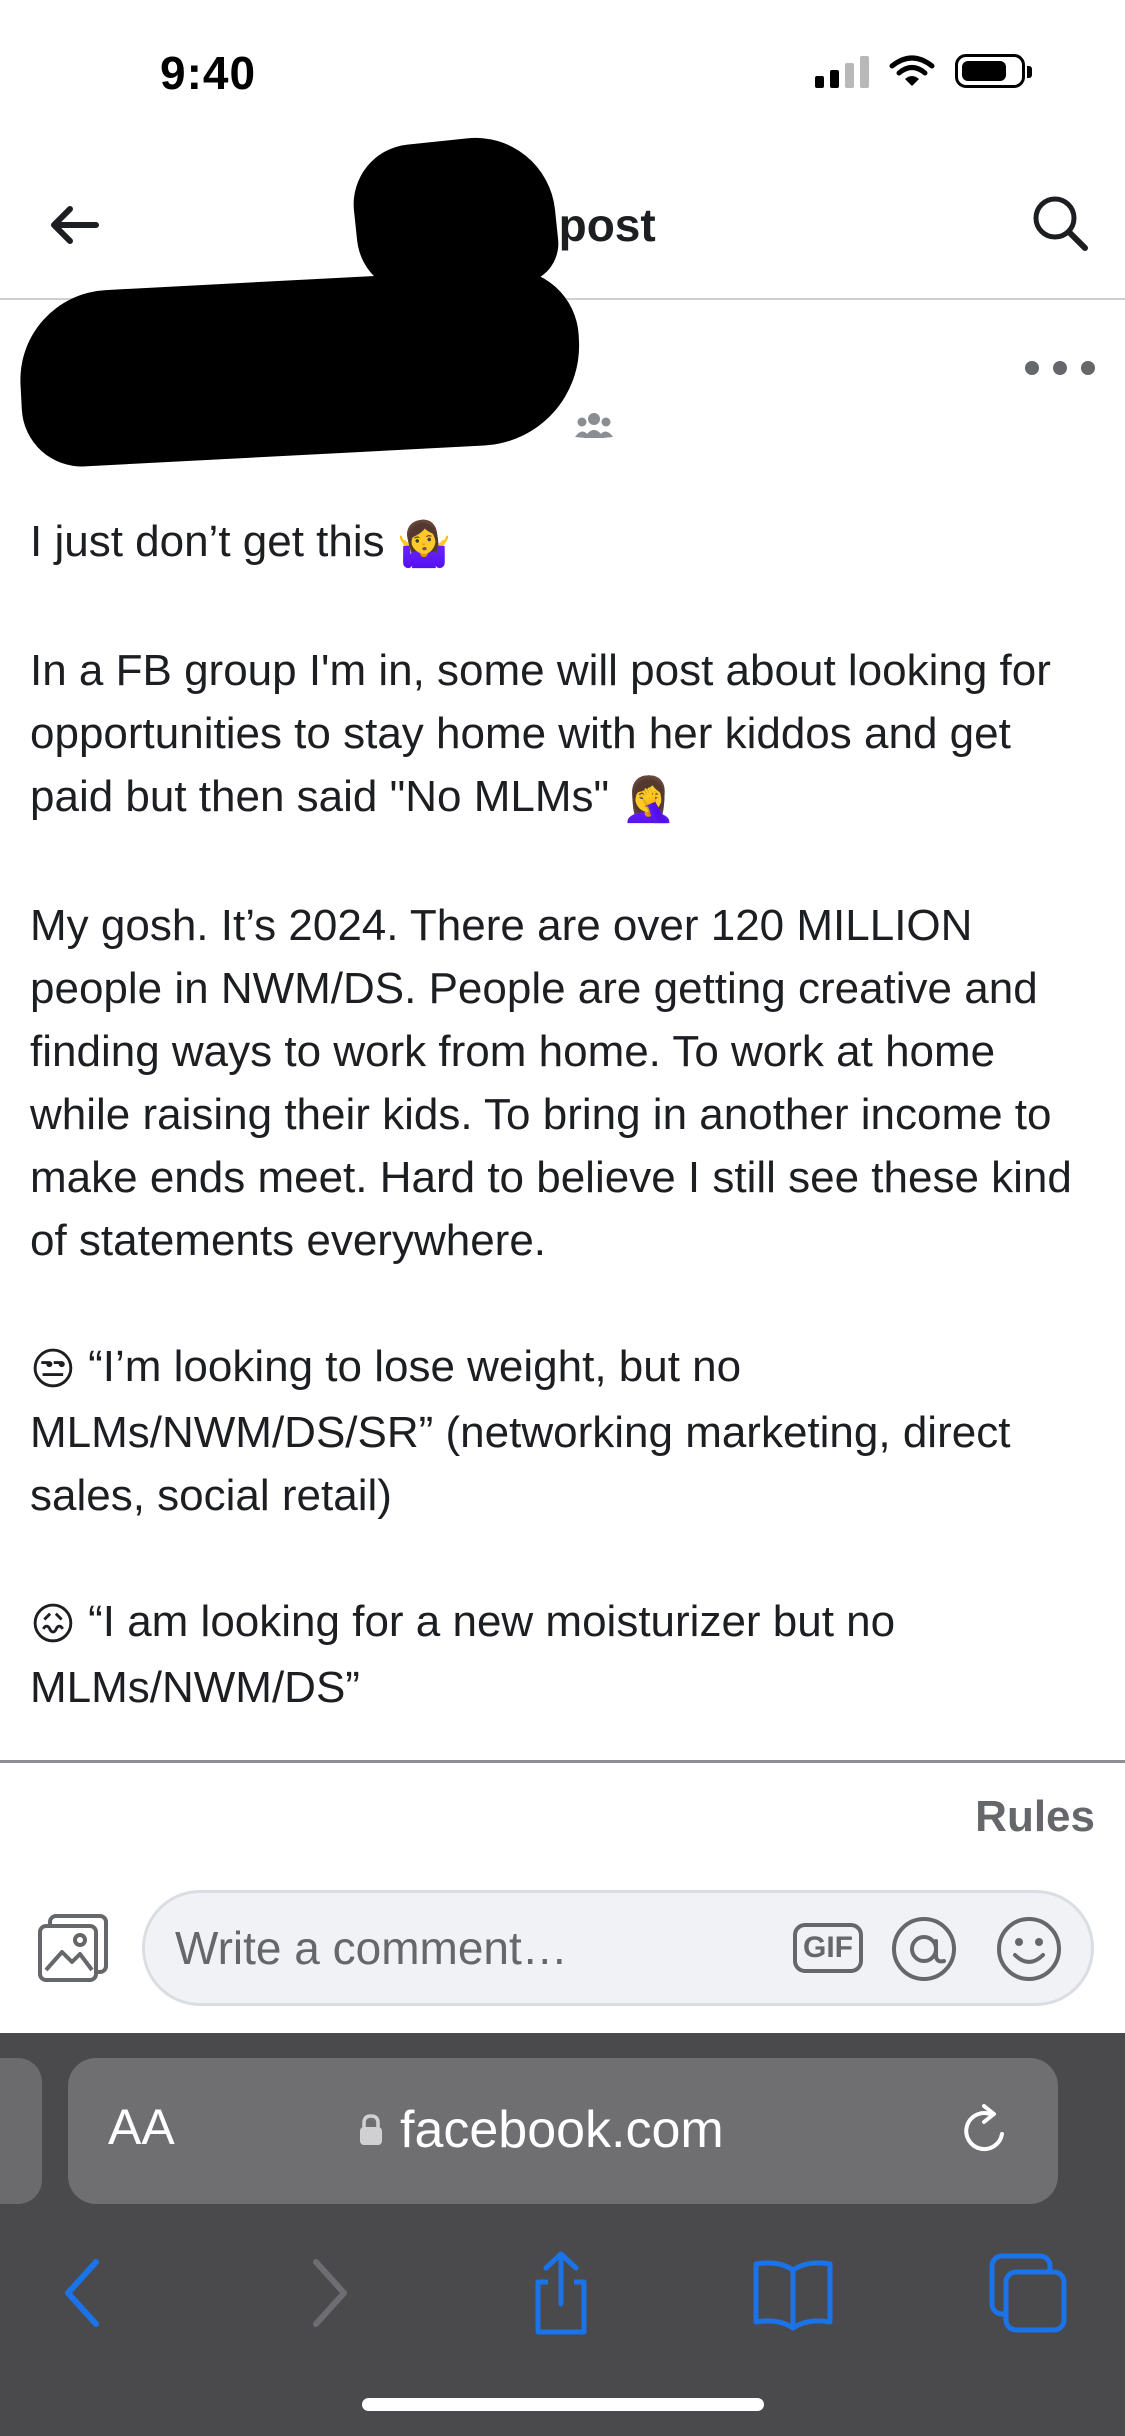  Describe the element at coordinates (986, 2130) in the screenshot. I see `reload-icon` at that location.